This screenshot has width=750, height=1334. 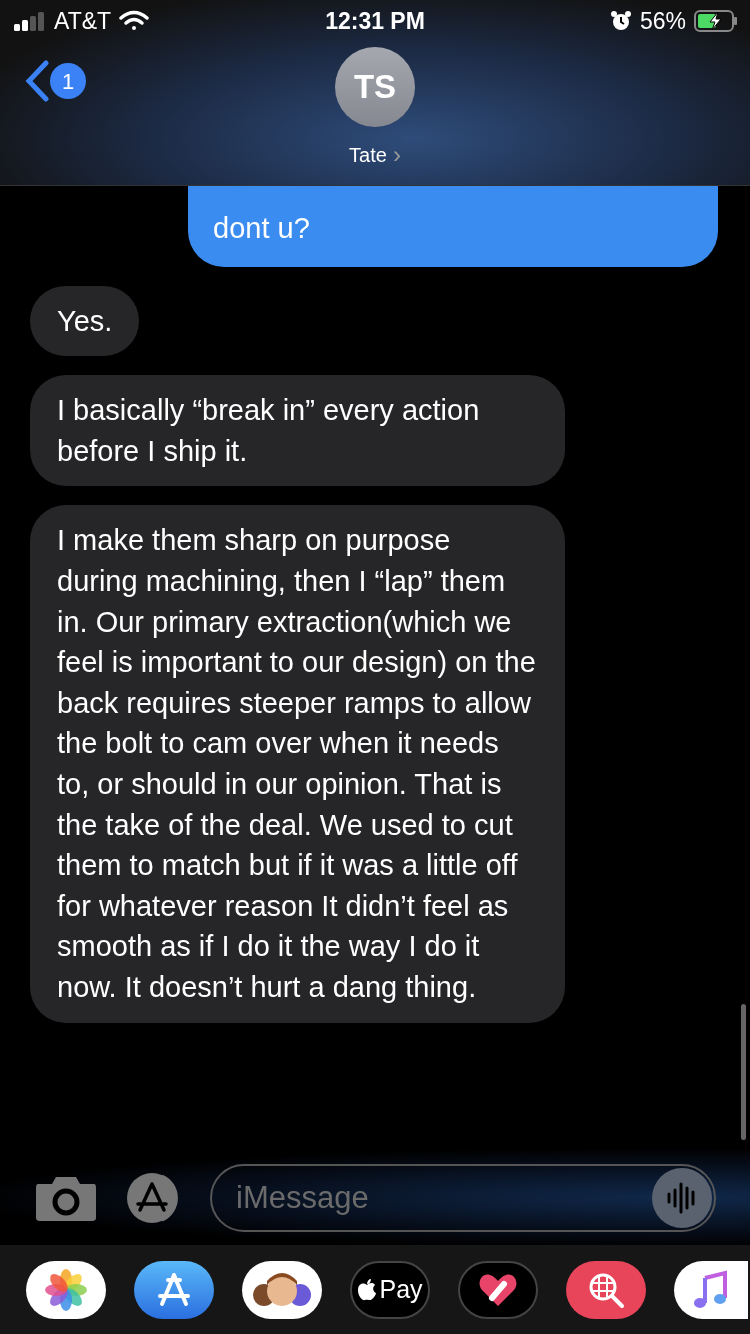 I want to click on message-input: iMessage, so click(x=463, y=1197).